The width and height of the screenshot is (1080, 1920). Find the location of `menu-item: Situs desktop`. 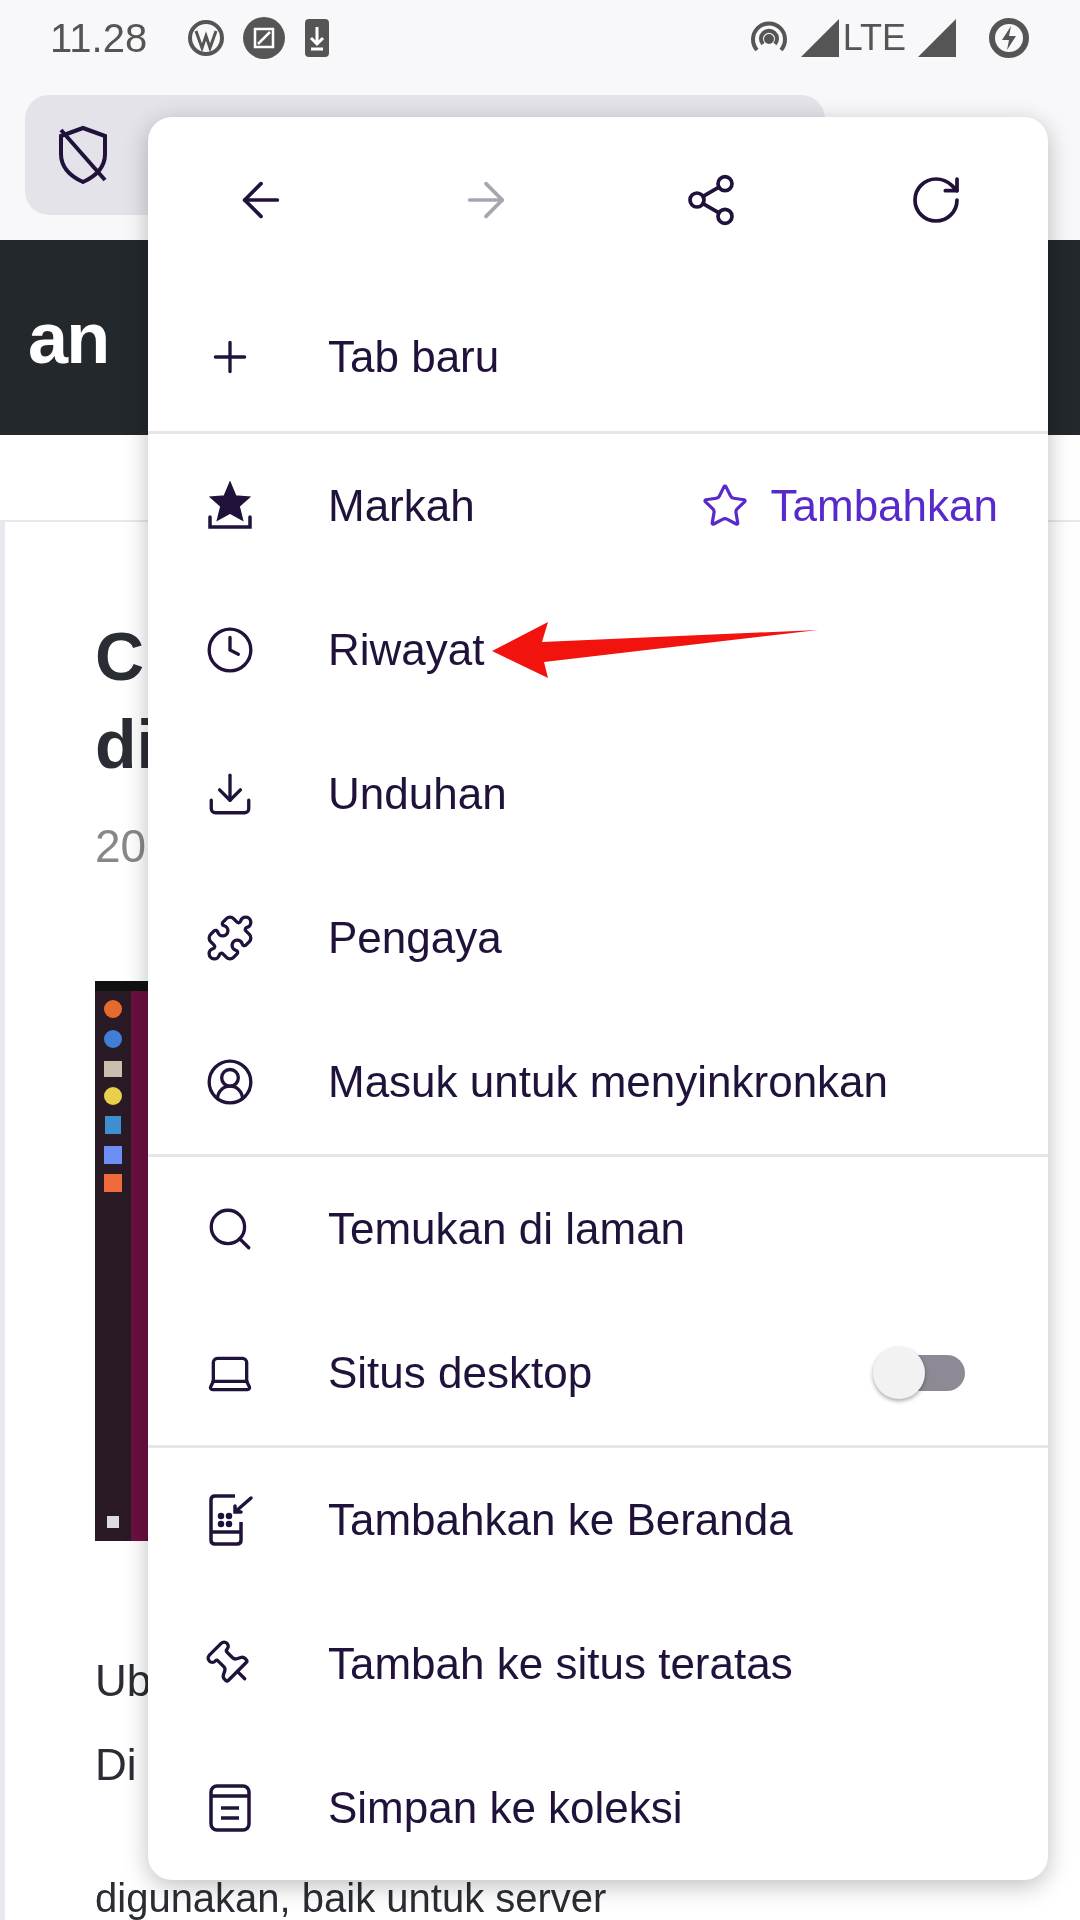

menu-item: Situs desktop is located at coordinates (598, 1373).